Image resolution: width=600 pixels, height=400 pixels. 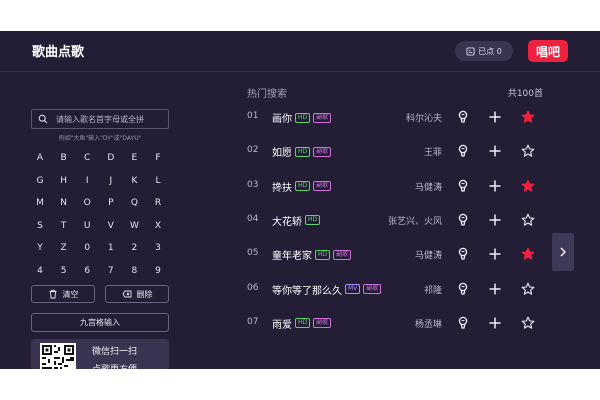 What do you see at coordinates (253, 116) in the screenshot?
I see `song-number: 01` at bounding box center [253, 116].